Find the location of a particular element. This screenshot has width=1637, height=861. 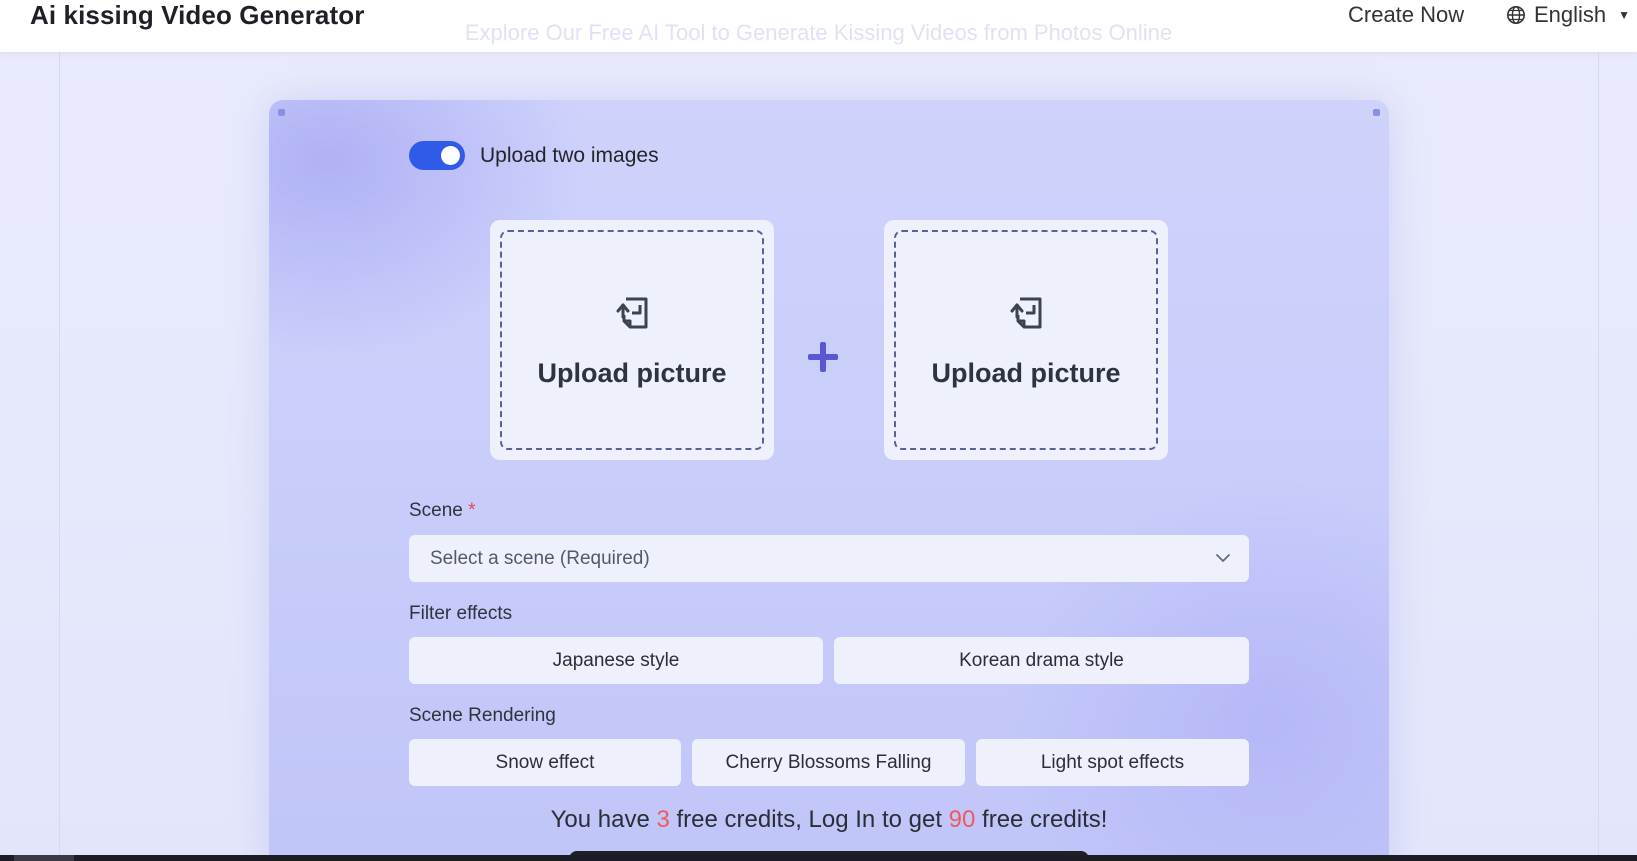

filter-korean-drama-style: Korean drama style is located at coordinates (1041, 660).